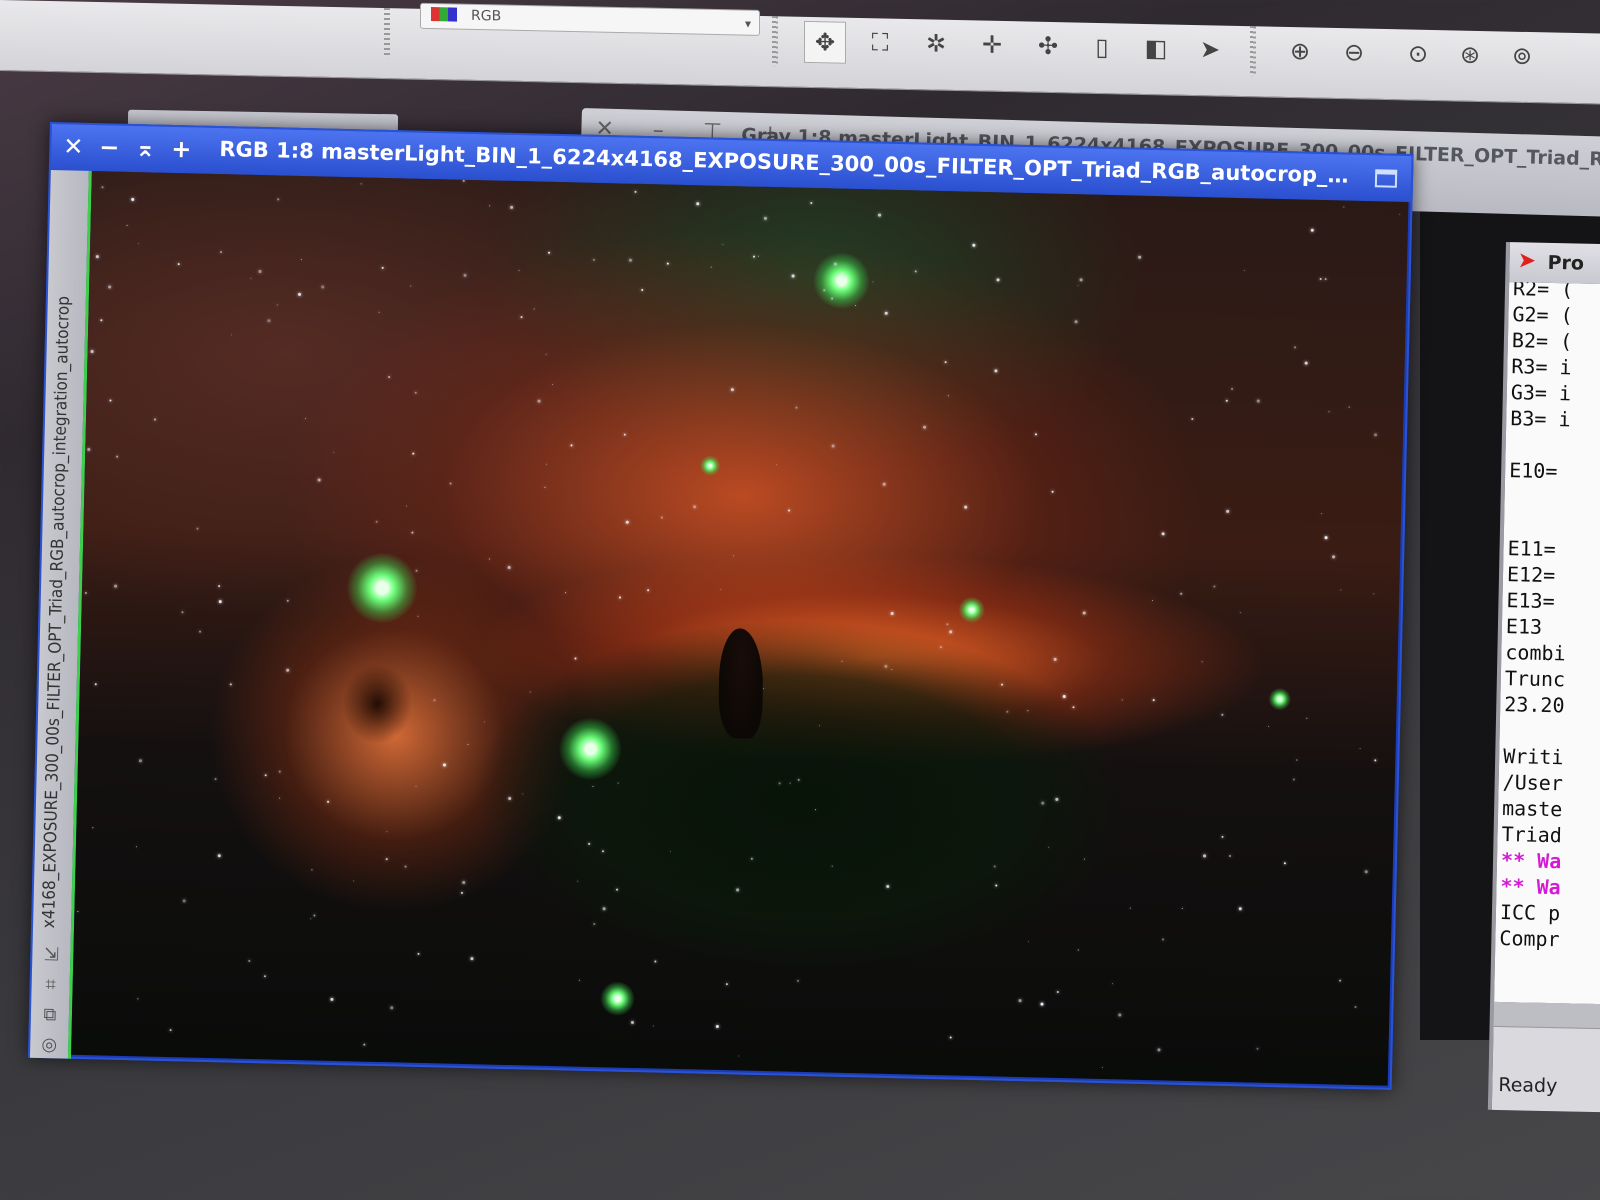 This screenshot has height=1200, width=1600. Describe the element at coordinates (1102, 47) in the screenshot. I see `panel-icon: ▯` at that location.